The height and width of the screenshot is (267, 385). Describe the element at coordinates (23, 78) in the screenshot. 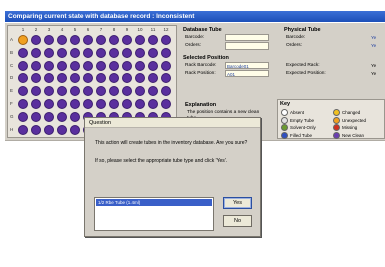

I see `well-d01` at that location.